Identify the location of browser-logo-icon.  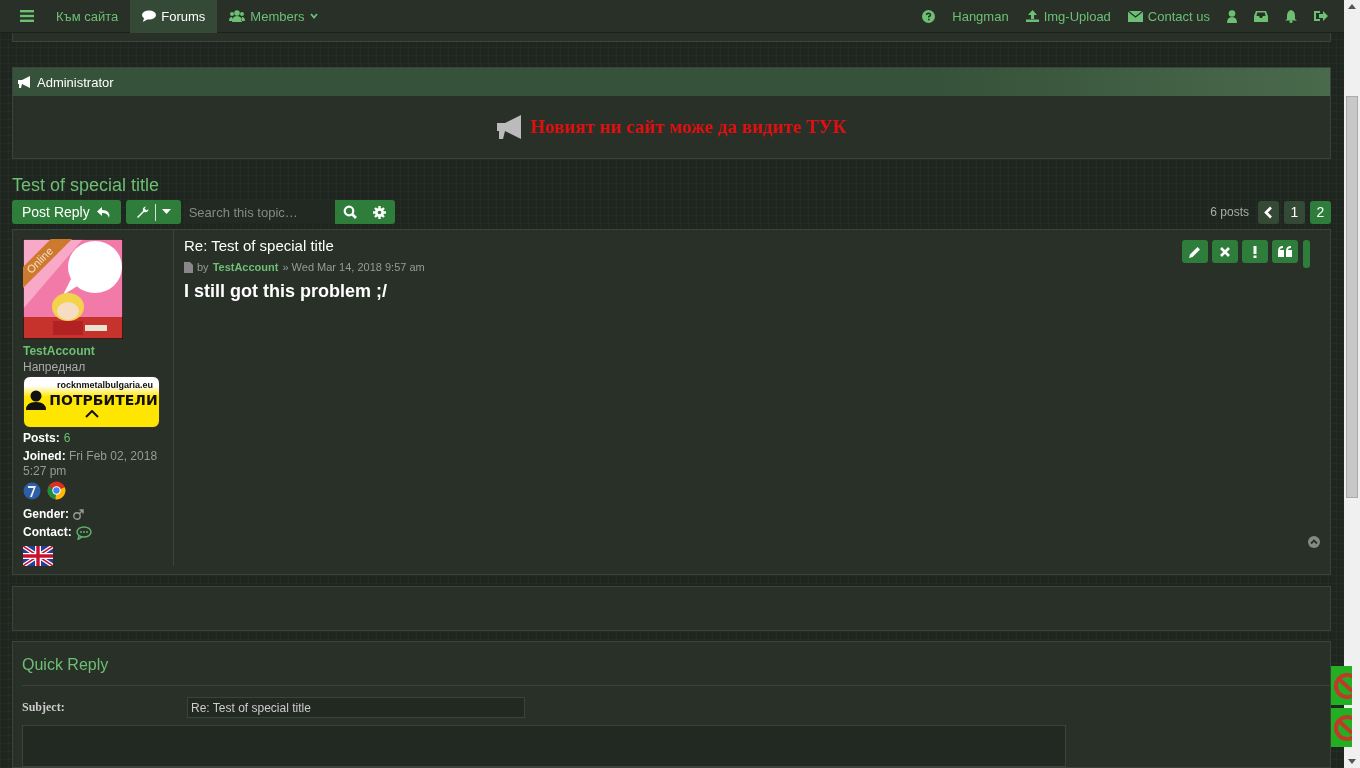
(56, 491).